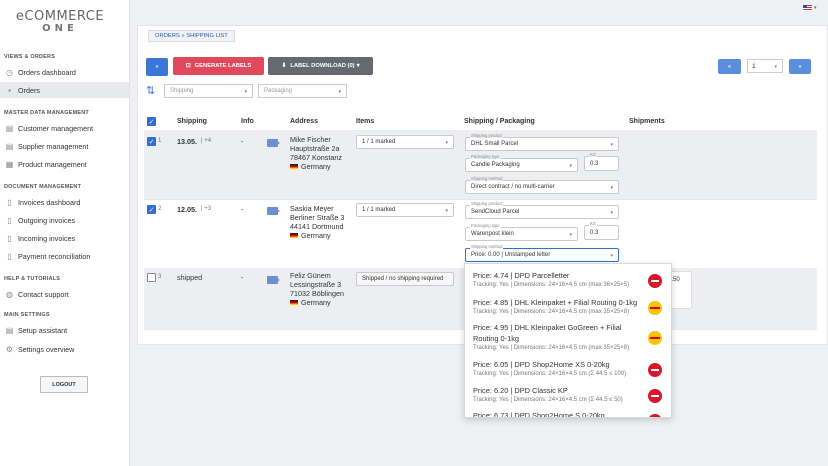  I want to click on sort-icon: ⇅, so click(150, 90).